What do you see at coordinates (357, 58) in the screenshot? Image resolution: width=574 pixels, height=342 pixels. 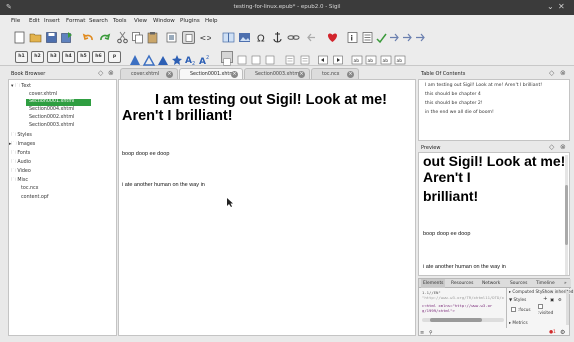 I see `code-tag-1-icon: ab` at bounding box center [357, 58].